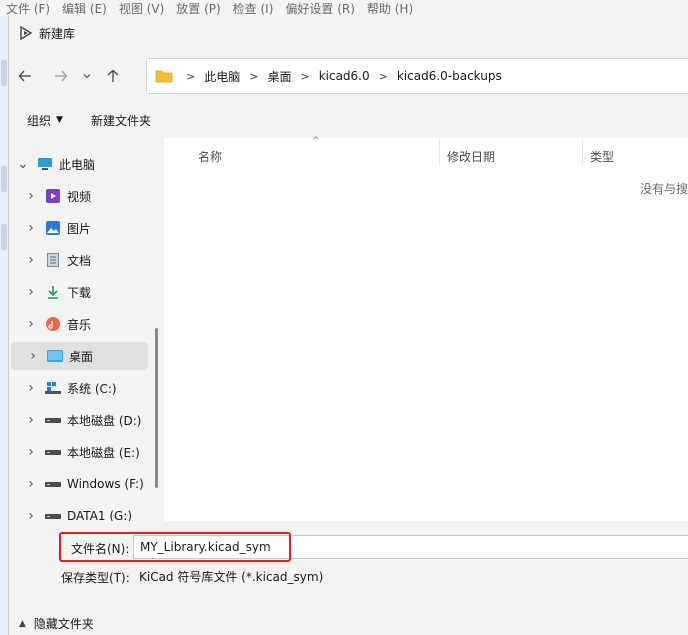 The image size is (688, 635). Describe the element at coordinates (55, 356) in the screenshot. I see `desktop-icon` at that location.